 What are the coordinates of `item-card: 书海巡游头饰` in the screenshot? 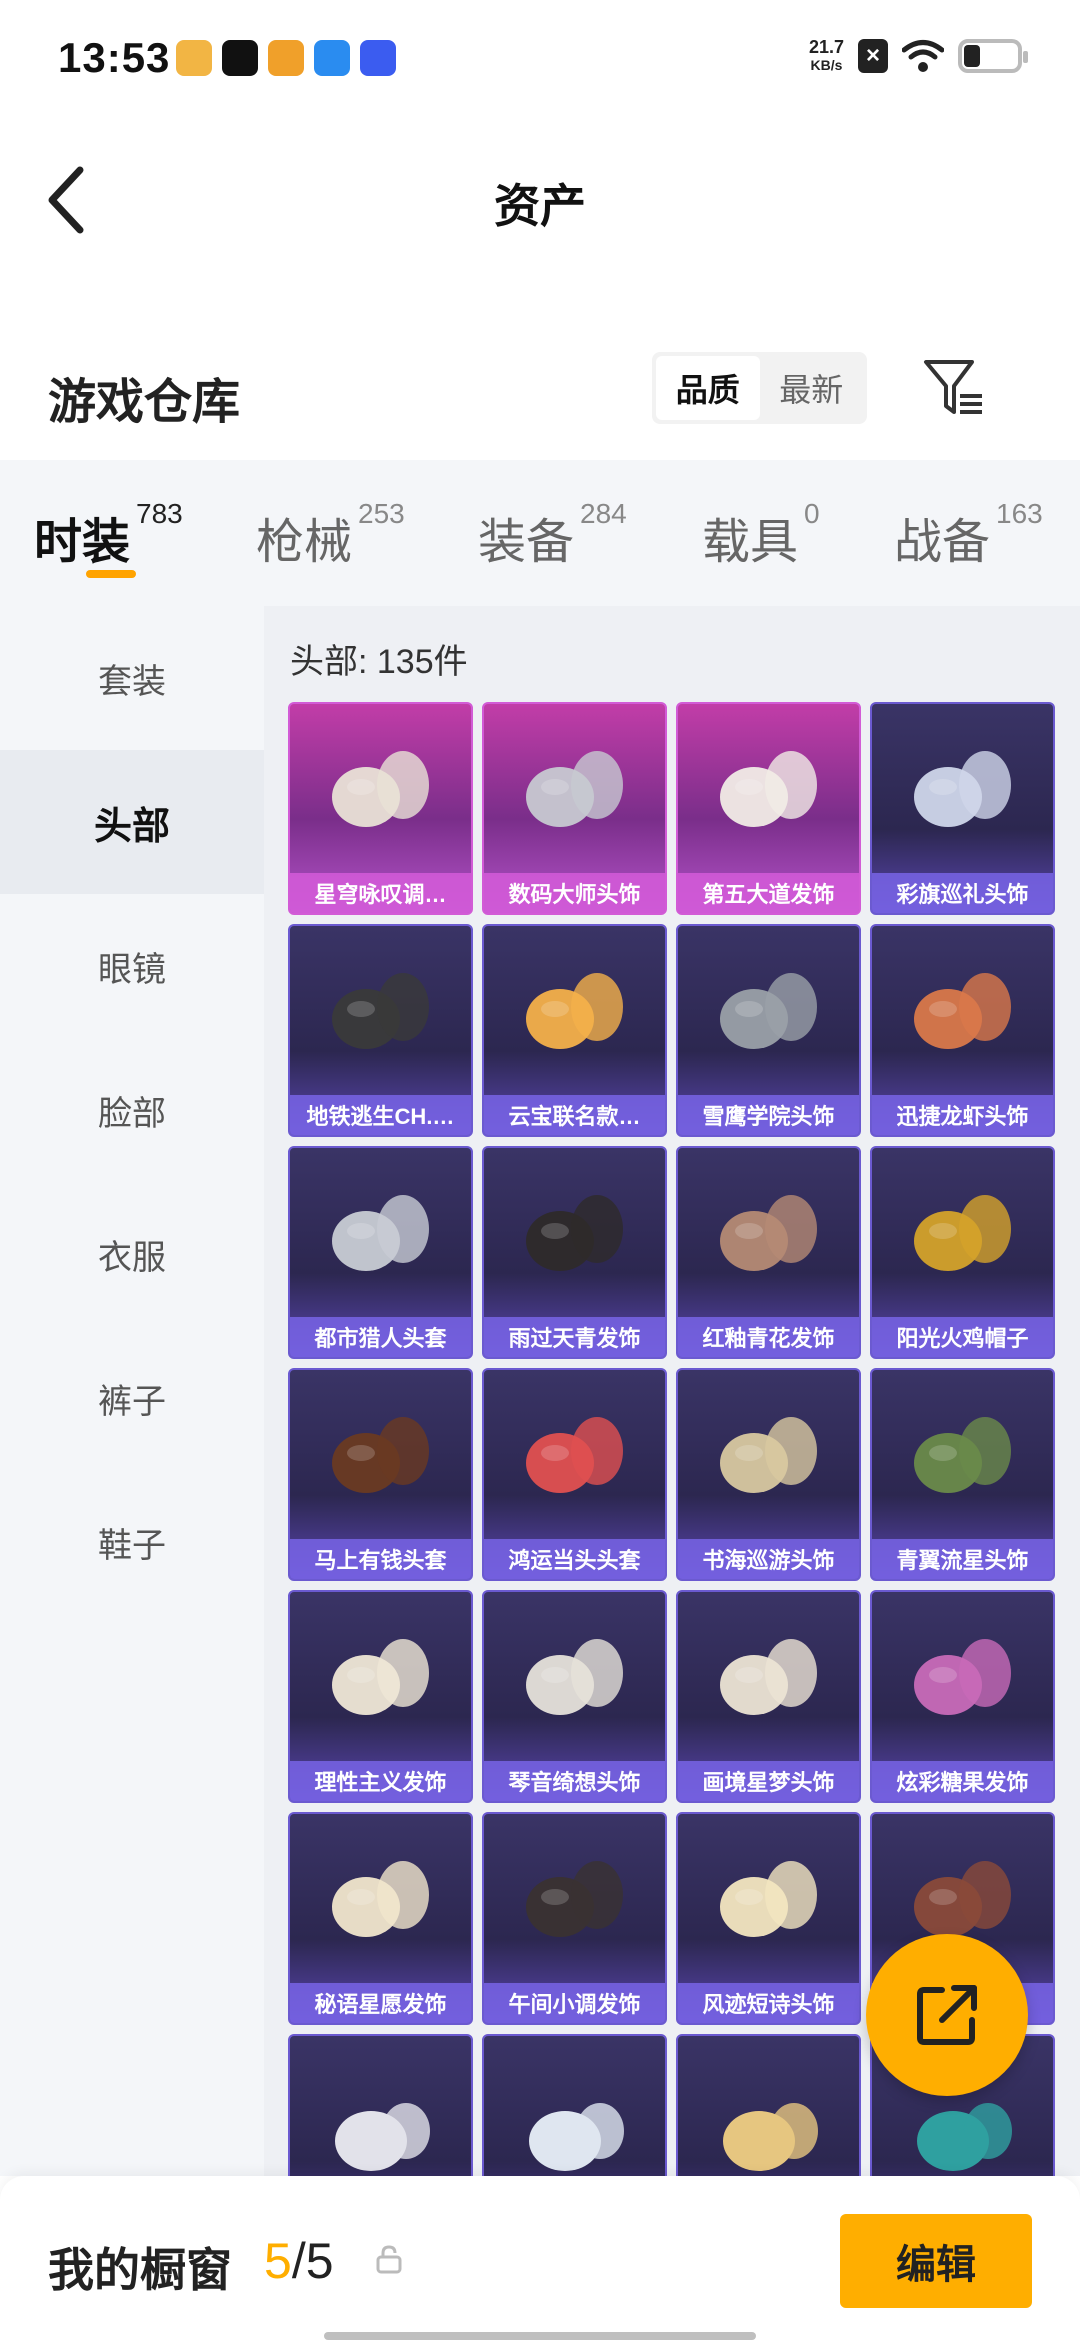 It's located at (768, 1474).